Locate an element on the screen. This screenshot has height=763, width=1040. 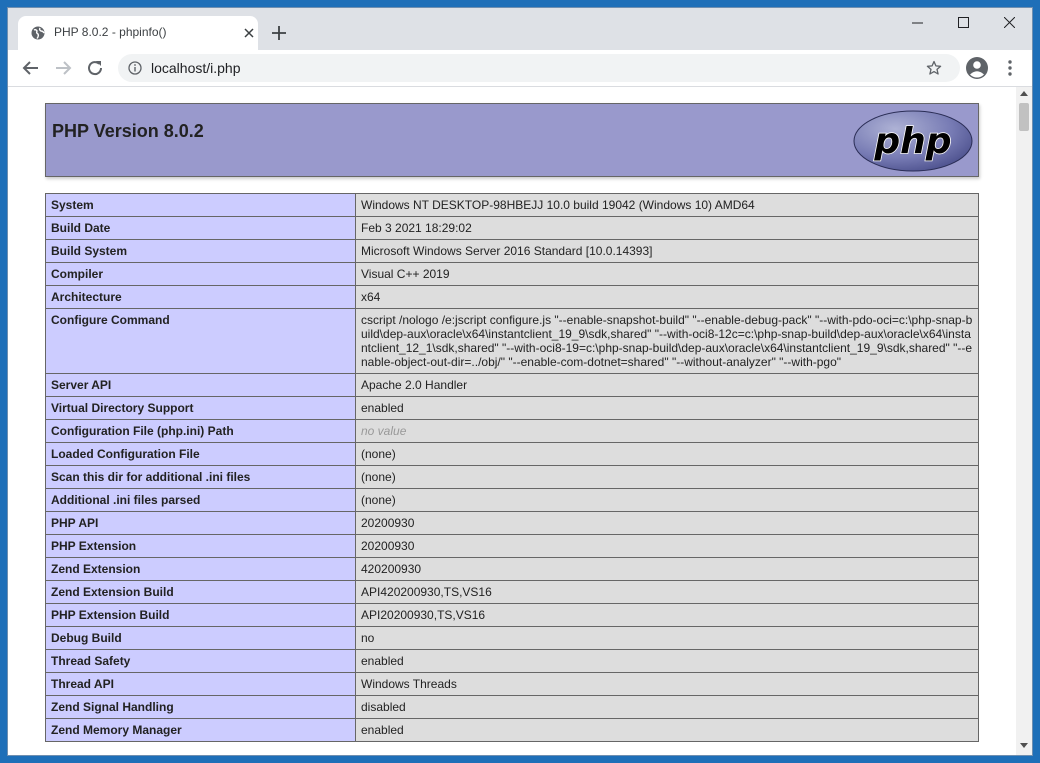
profile-icon is located at coordinates (977, 68).